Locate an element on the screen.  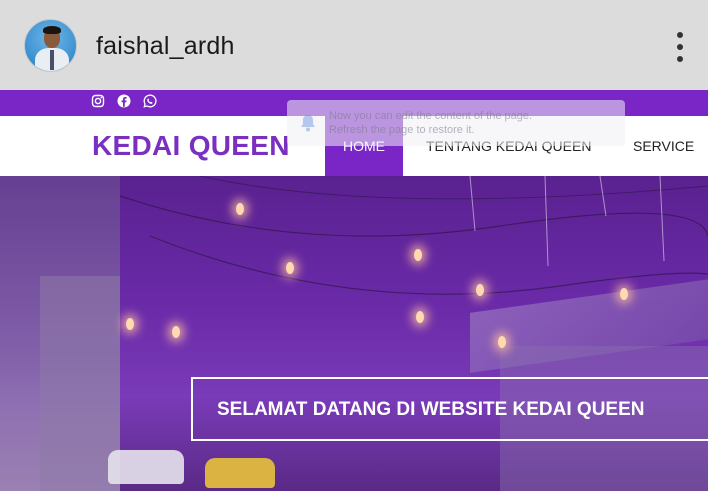
instagram-icon is located at coordinates (98, 101).